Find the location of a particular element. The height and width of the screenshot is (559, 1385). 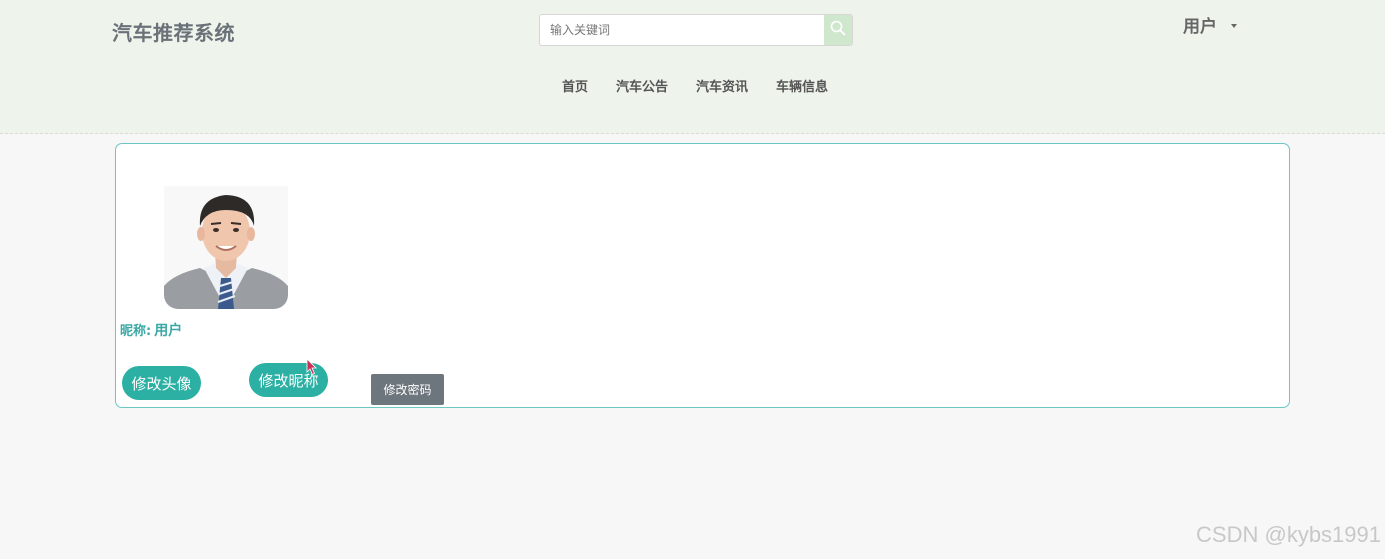

nav-item-home: 首页 is located at coordinates (575, 88).